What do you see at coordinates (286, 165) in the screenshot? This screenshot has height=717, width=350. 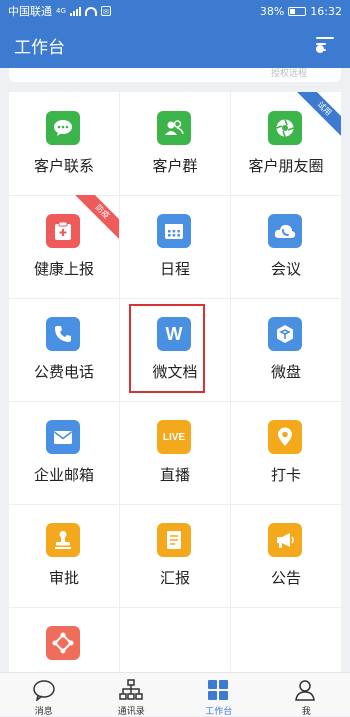 I see `app-label: 客户朋友圈` at bounding box center [286, 165].